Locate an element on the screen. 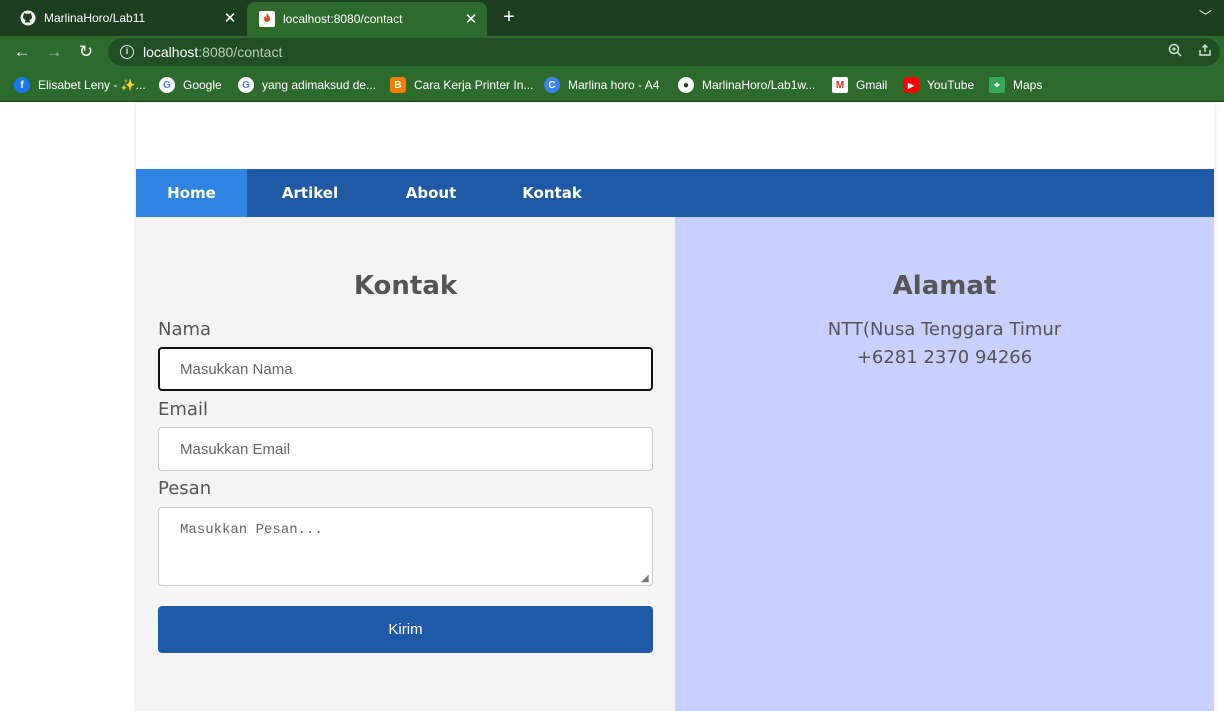  tab-title: localhost:8080/contact is located at coordinates (343, 19).